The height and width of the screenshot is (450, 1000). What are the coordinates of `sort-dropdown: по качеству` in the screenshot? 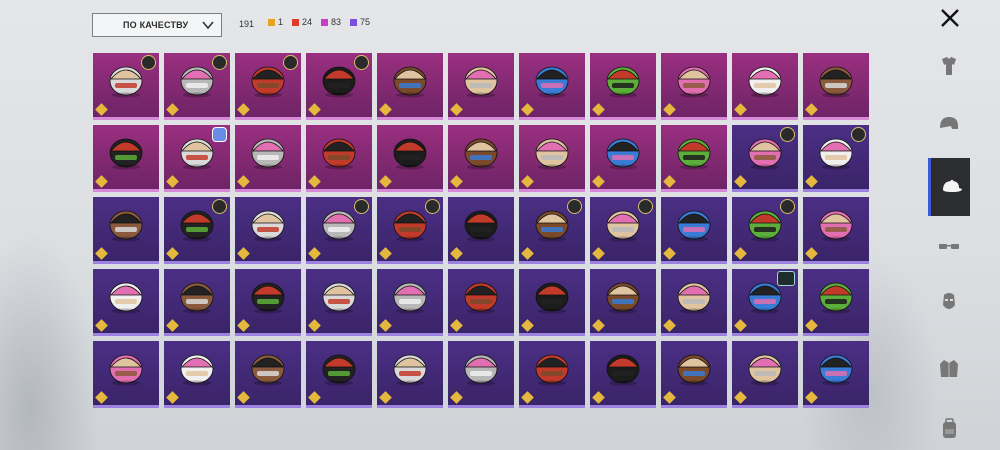 It's located at (157, 25).